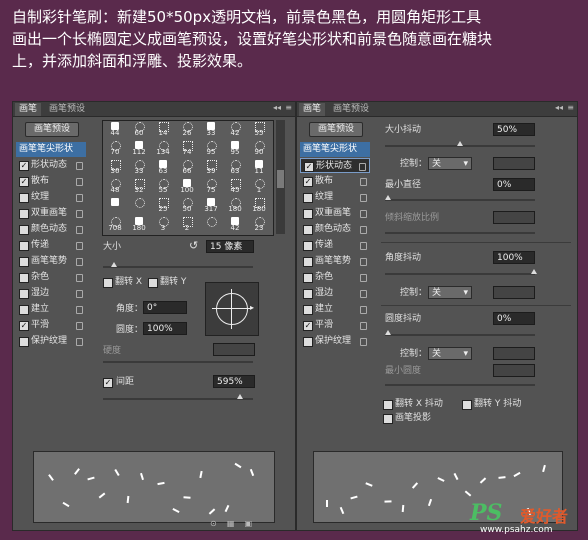 This screenshot has width=588, height=540. What do you see at coordinates (232, 309) in the screenshot?
I see `angle-roundness-widget: ▸` at bounding box center [232, 309].